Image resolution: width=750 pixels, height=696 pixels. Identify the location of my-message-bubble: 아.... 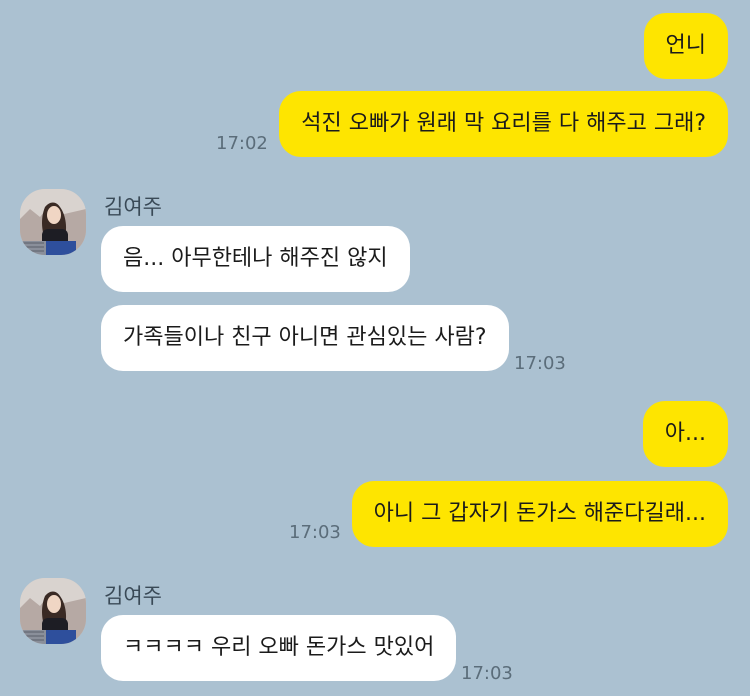
(685, 434).